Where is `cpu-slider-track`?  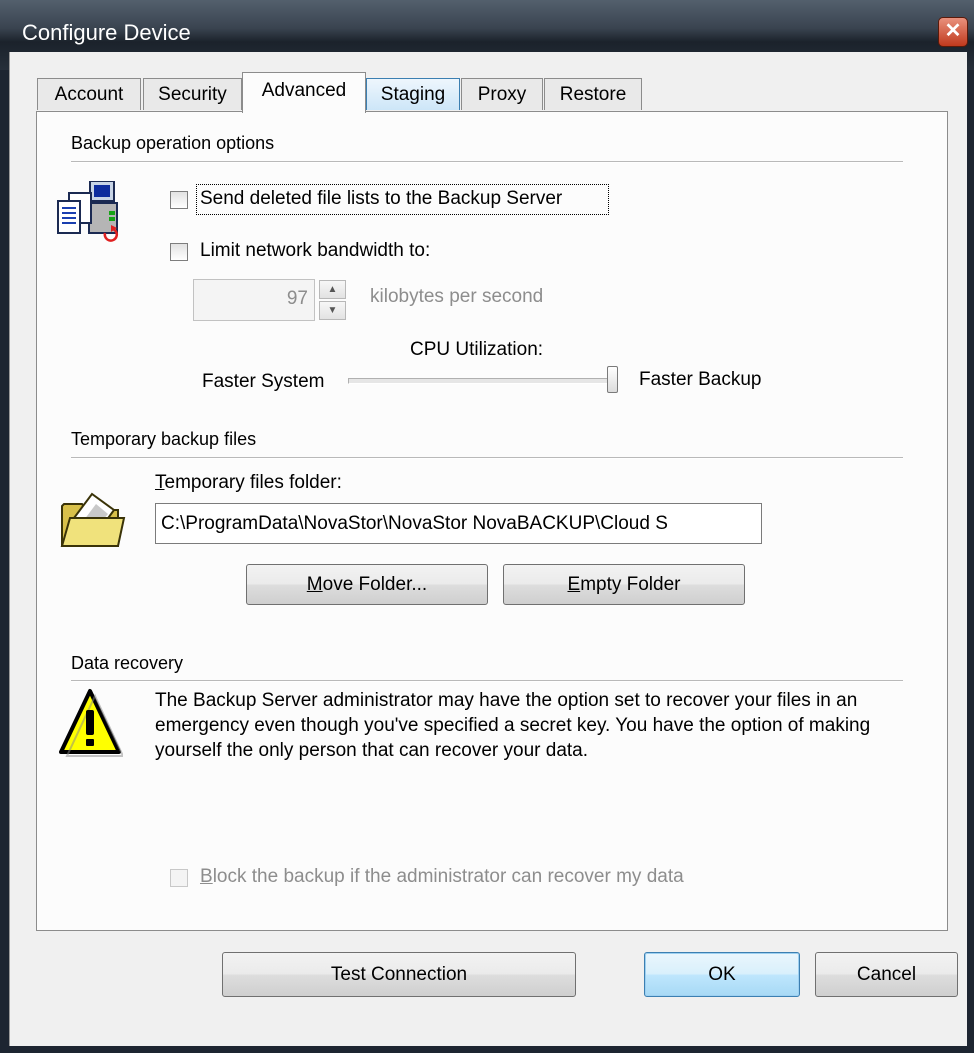 cpu-slider-track is located at coordinates (481, 381).